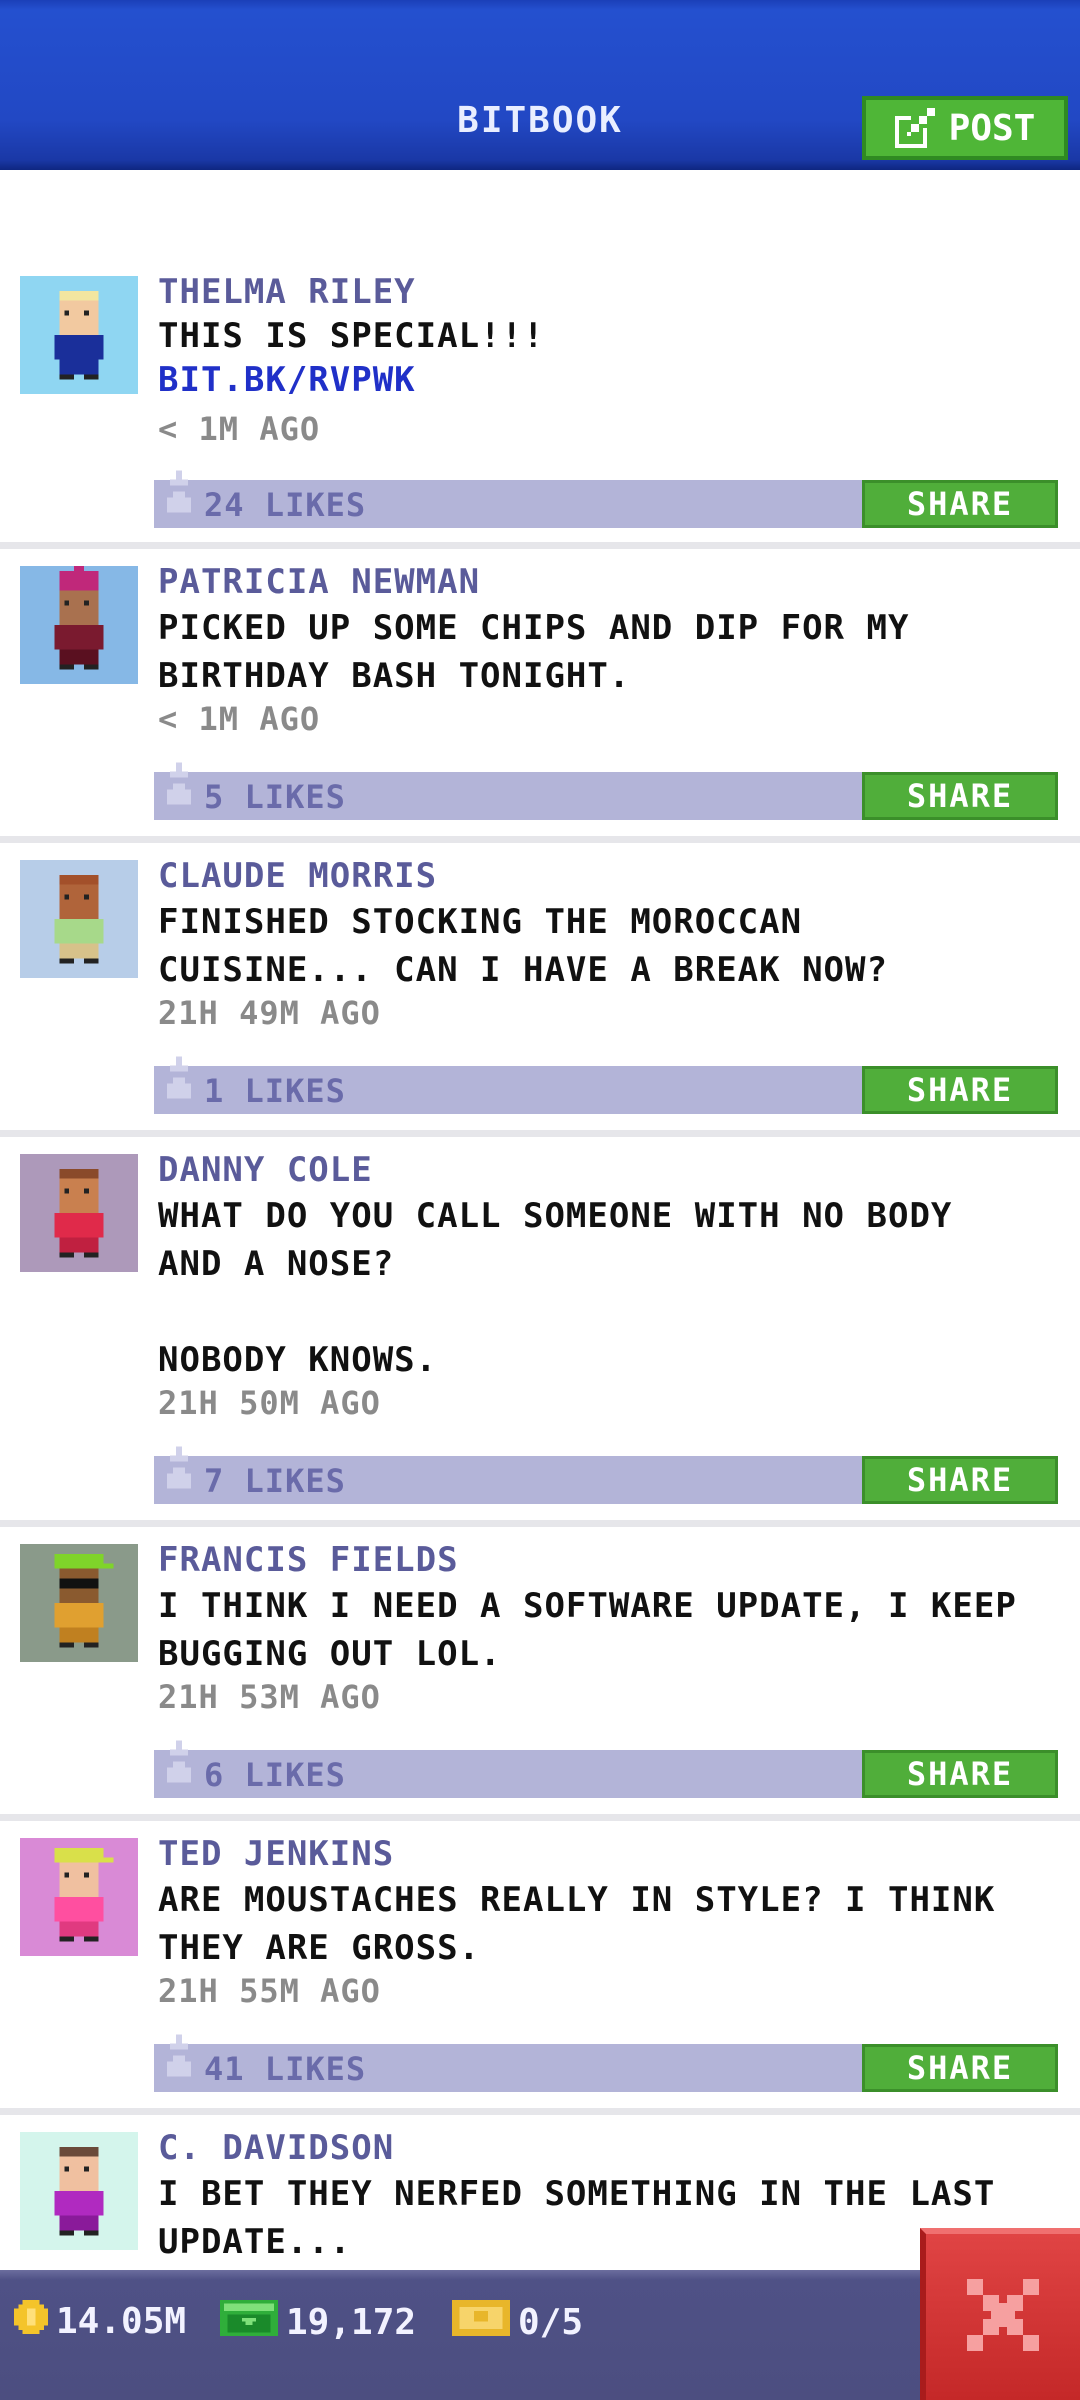  I want to click on tickets-stat: 0/5, so click(517, 2322).